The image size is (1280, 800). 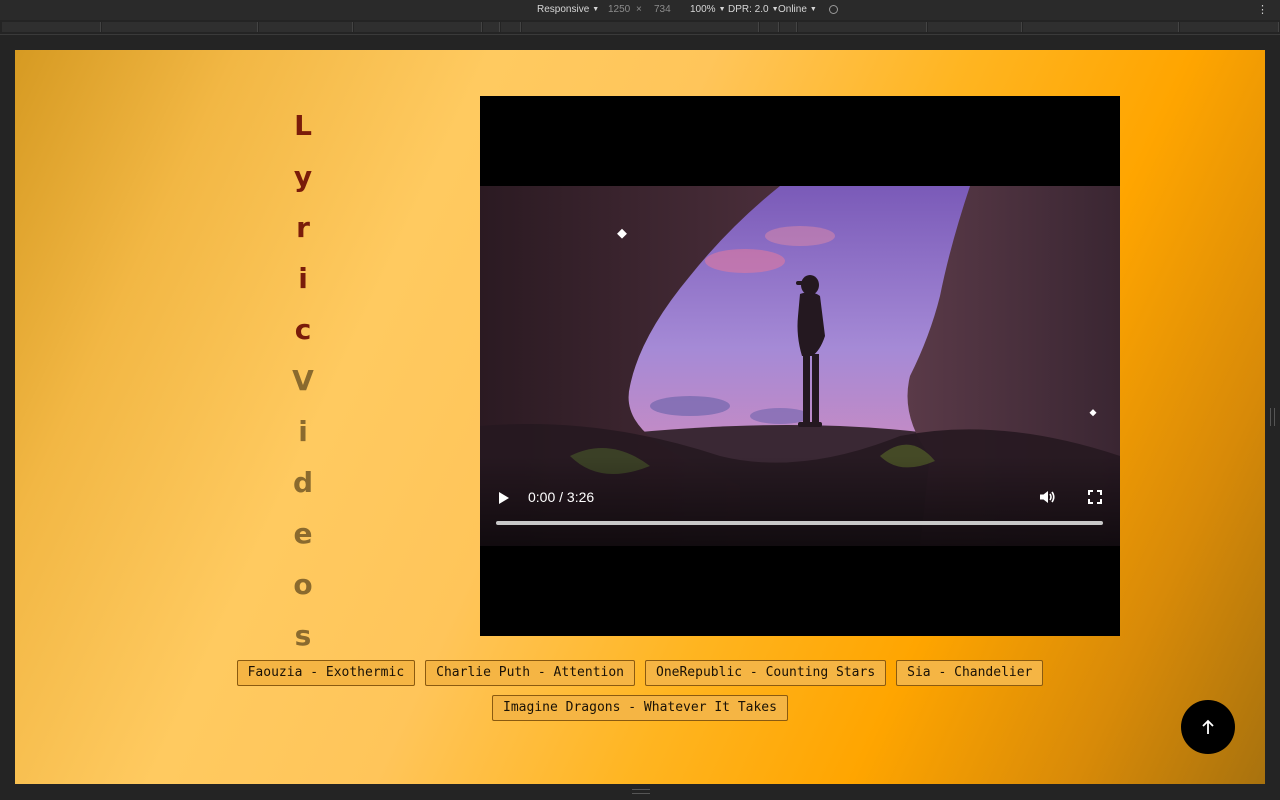 I want to click on play-icon, so click(x=504, y=498).